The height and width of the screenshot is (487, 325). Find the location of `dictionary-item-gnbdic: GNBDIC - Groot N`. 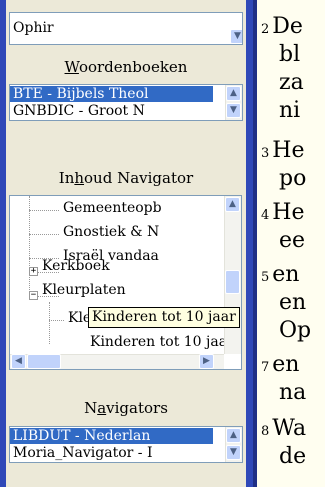

dictionary-item-gnbdic: GNBDIC - Groot N is located at coordinates (111, 111).